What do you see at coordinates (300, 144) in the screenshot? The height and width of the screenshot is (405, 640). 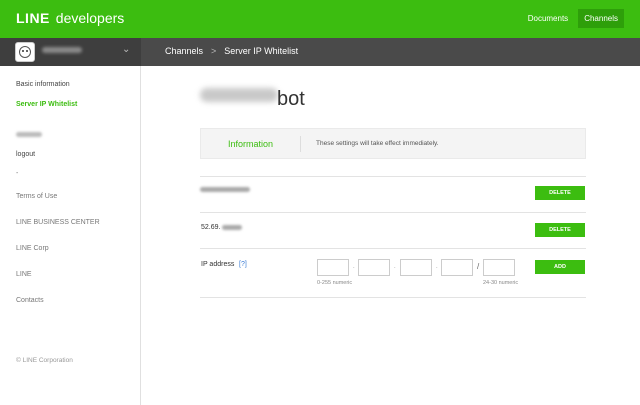 I see `info-divider` at bounding box center [300, 144].